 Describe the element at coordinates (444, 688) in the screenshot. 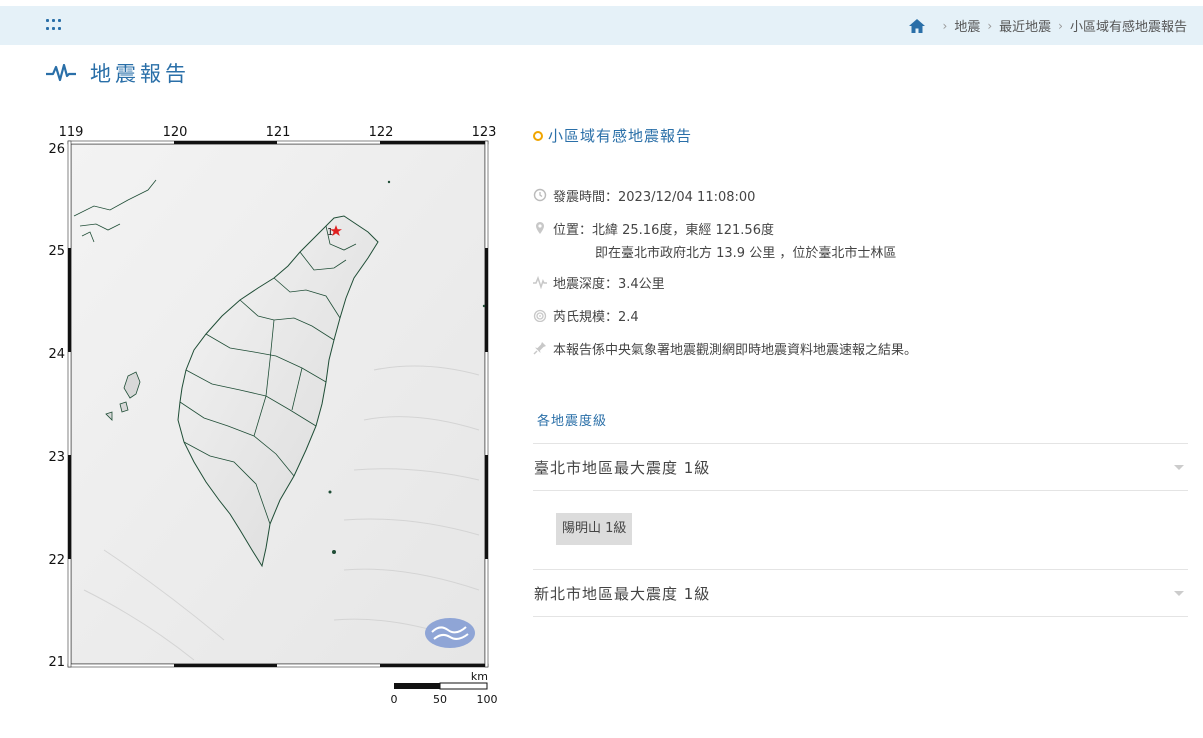

I see `scale-bar: km 0 50 100` at that location.